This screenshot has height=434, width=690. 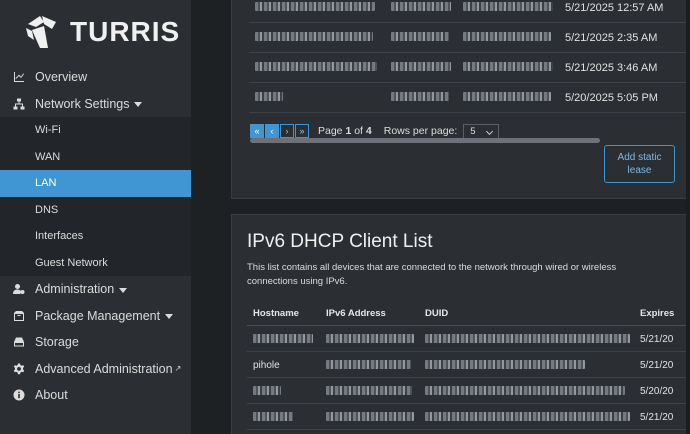 I want to click on network-icon, so click(x=19, y=104).